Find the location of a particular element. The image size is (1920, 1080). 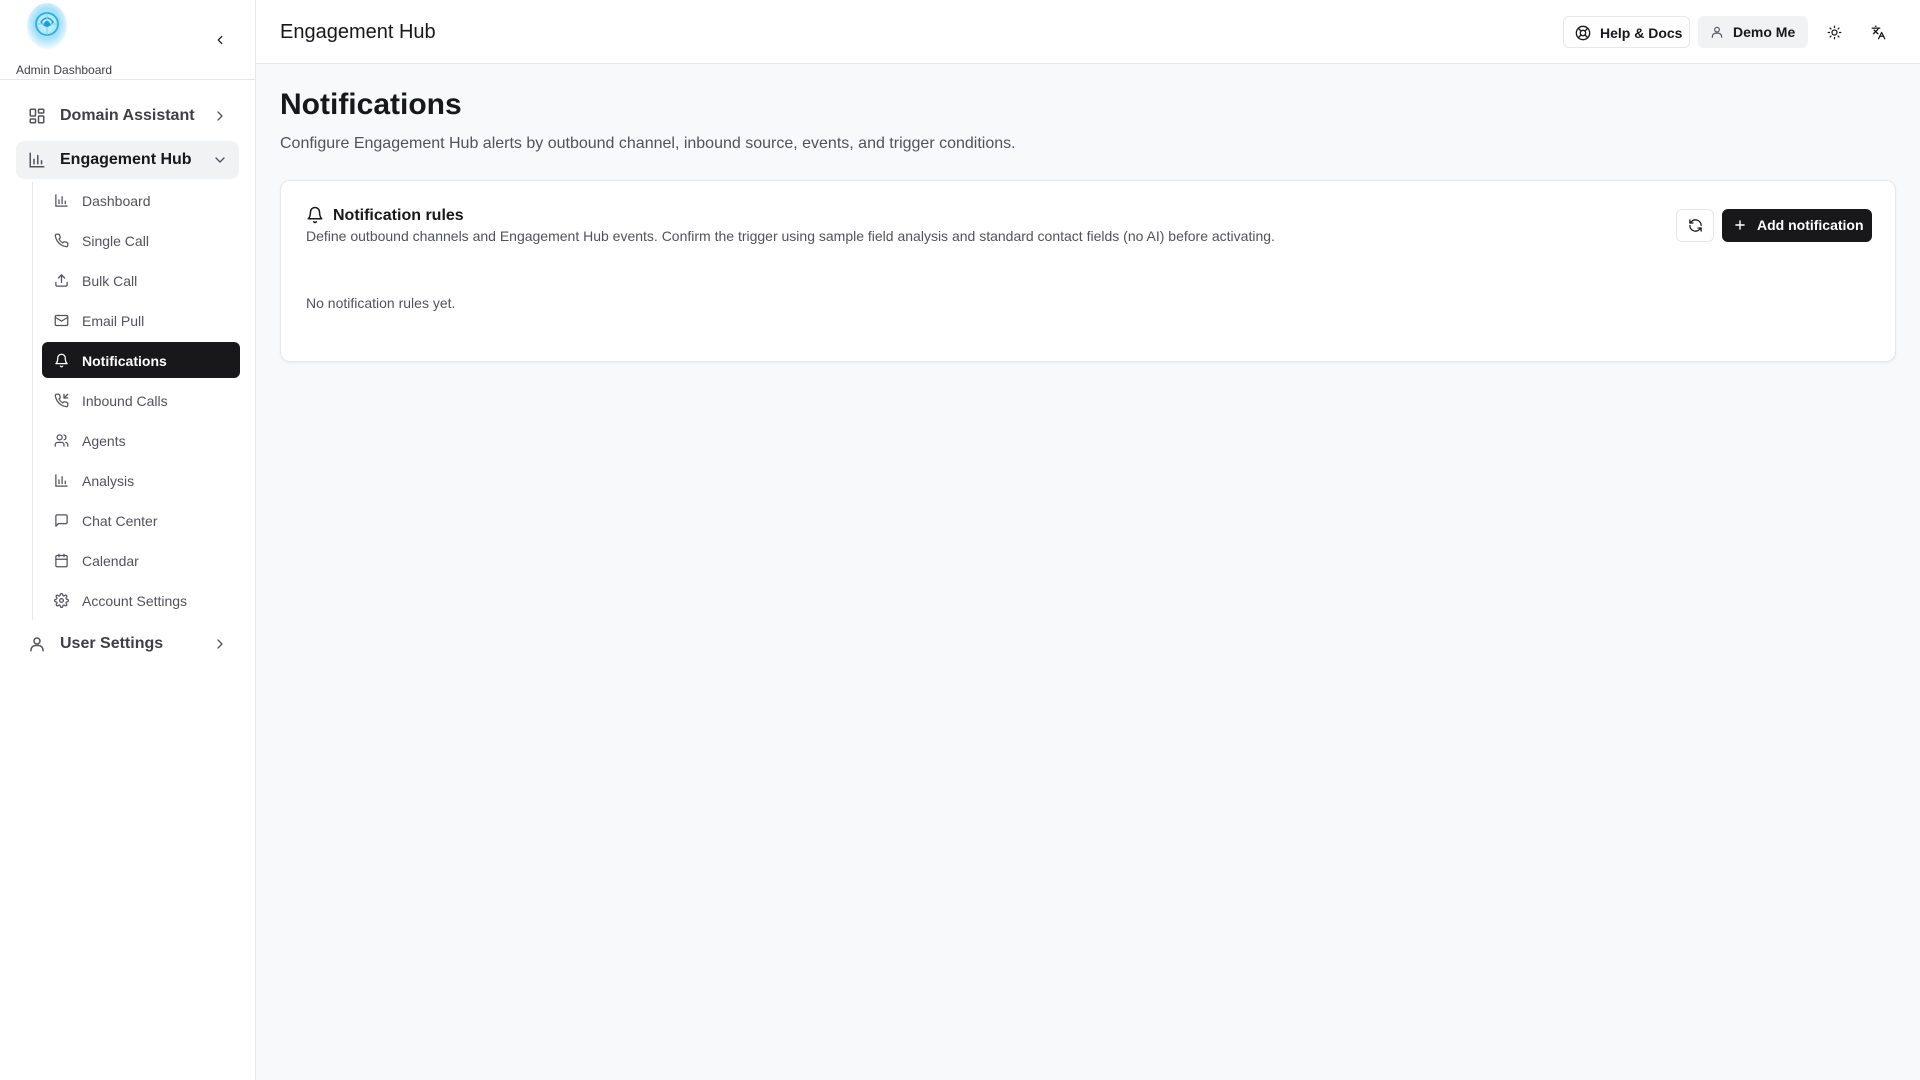

bar-chart-icon is located at coordinates (37, 160).